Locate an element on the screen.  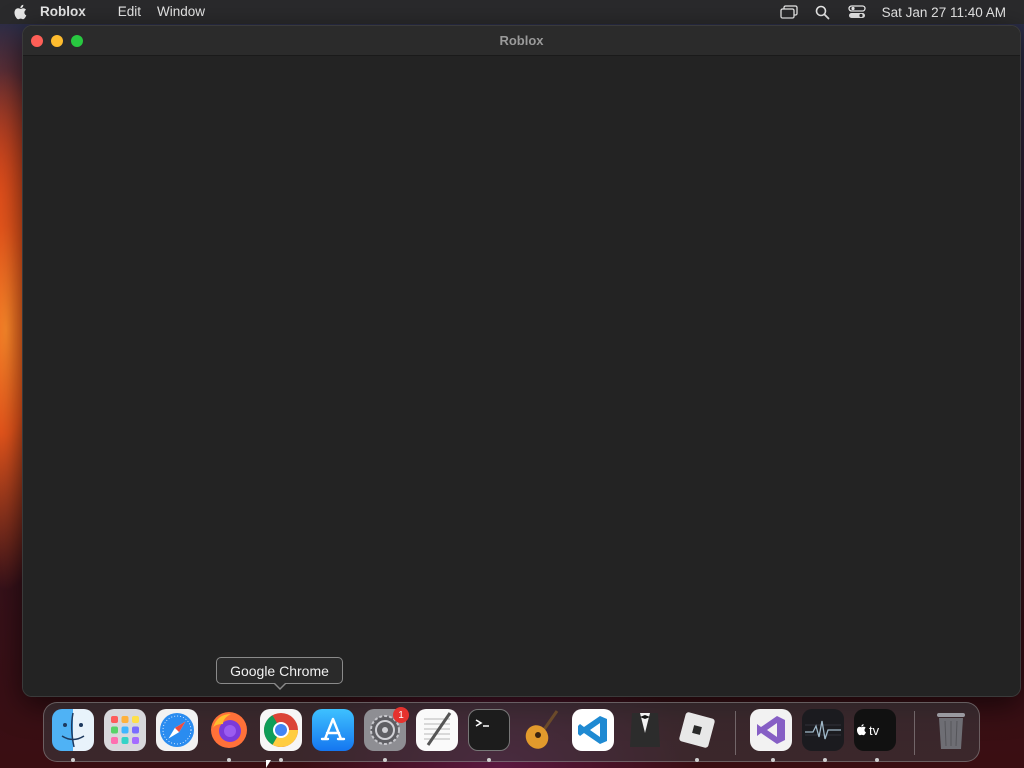
minimize-button is located at coordinates (57, 40).